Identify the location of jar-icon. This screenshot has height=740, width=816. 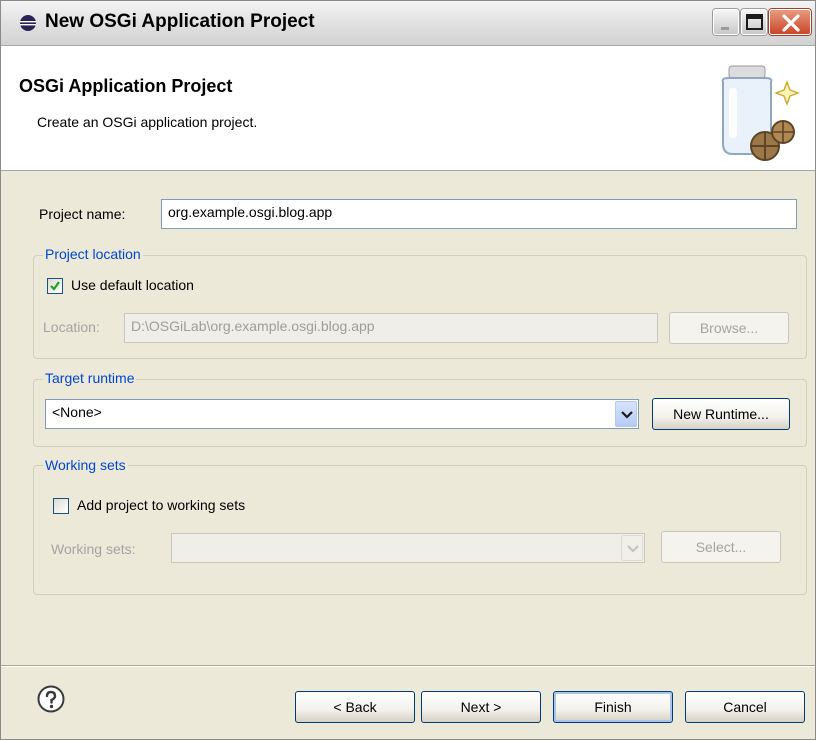
(760, 113).